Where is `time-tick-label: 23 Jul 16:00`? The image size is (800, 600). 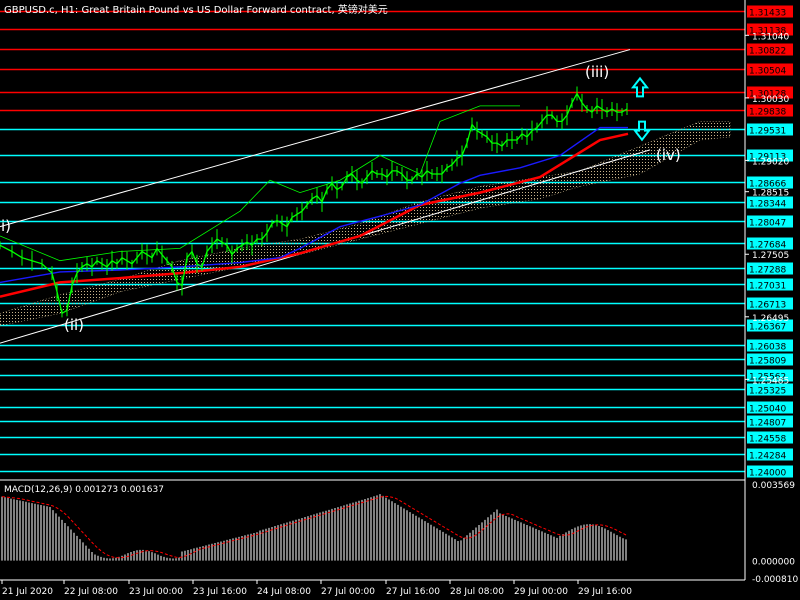
time-tick-label: 23 Jul 16:00 is located at coordinates (220, 592).